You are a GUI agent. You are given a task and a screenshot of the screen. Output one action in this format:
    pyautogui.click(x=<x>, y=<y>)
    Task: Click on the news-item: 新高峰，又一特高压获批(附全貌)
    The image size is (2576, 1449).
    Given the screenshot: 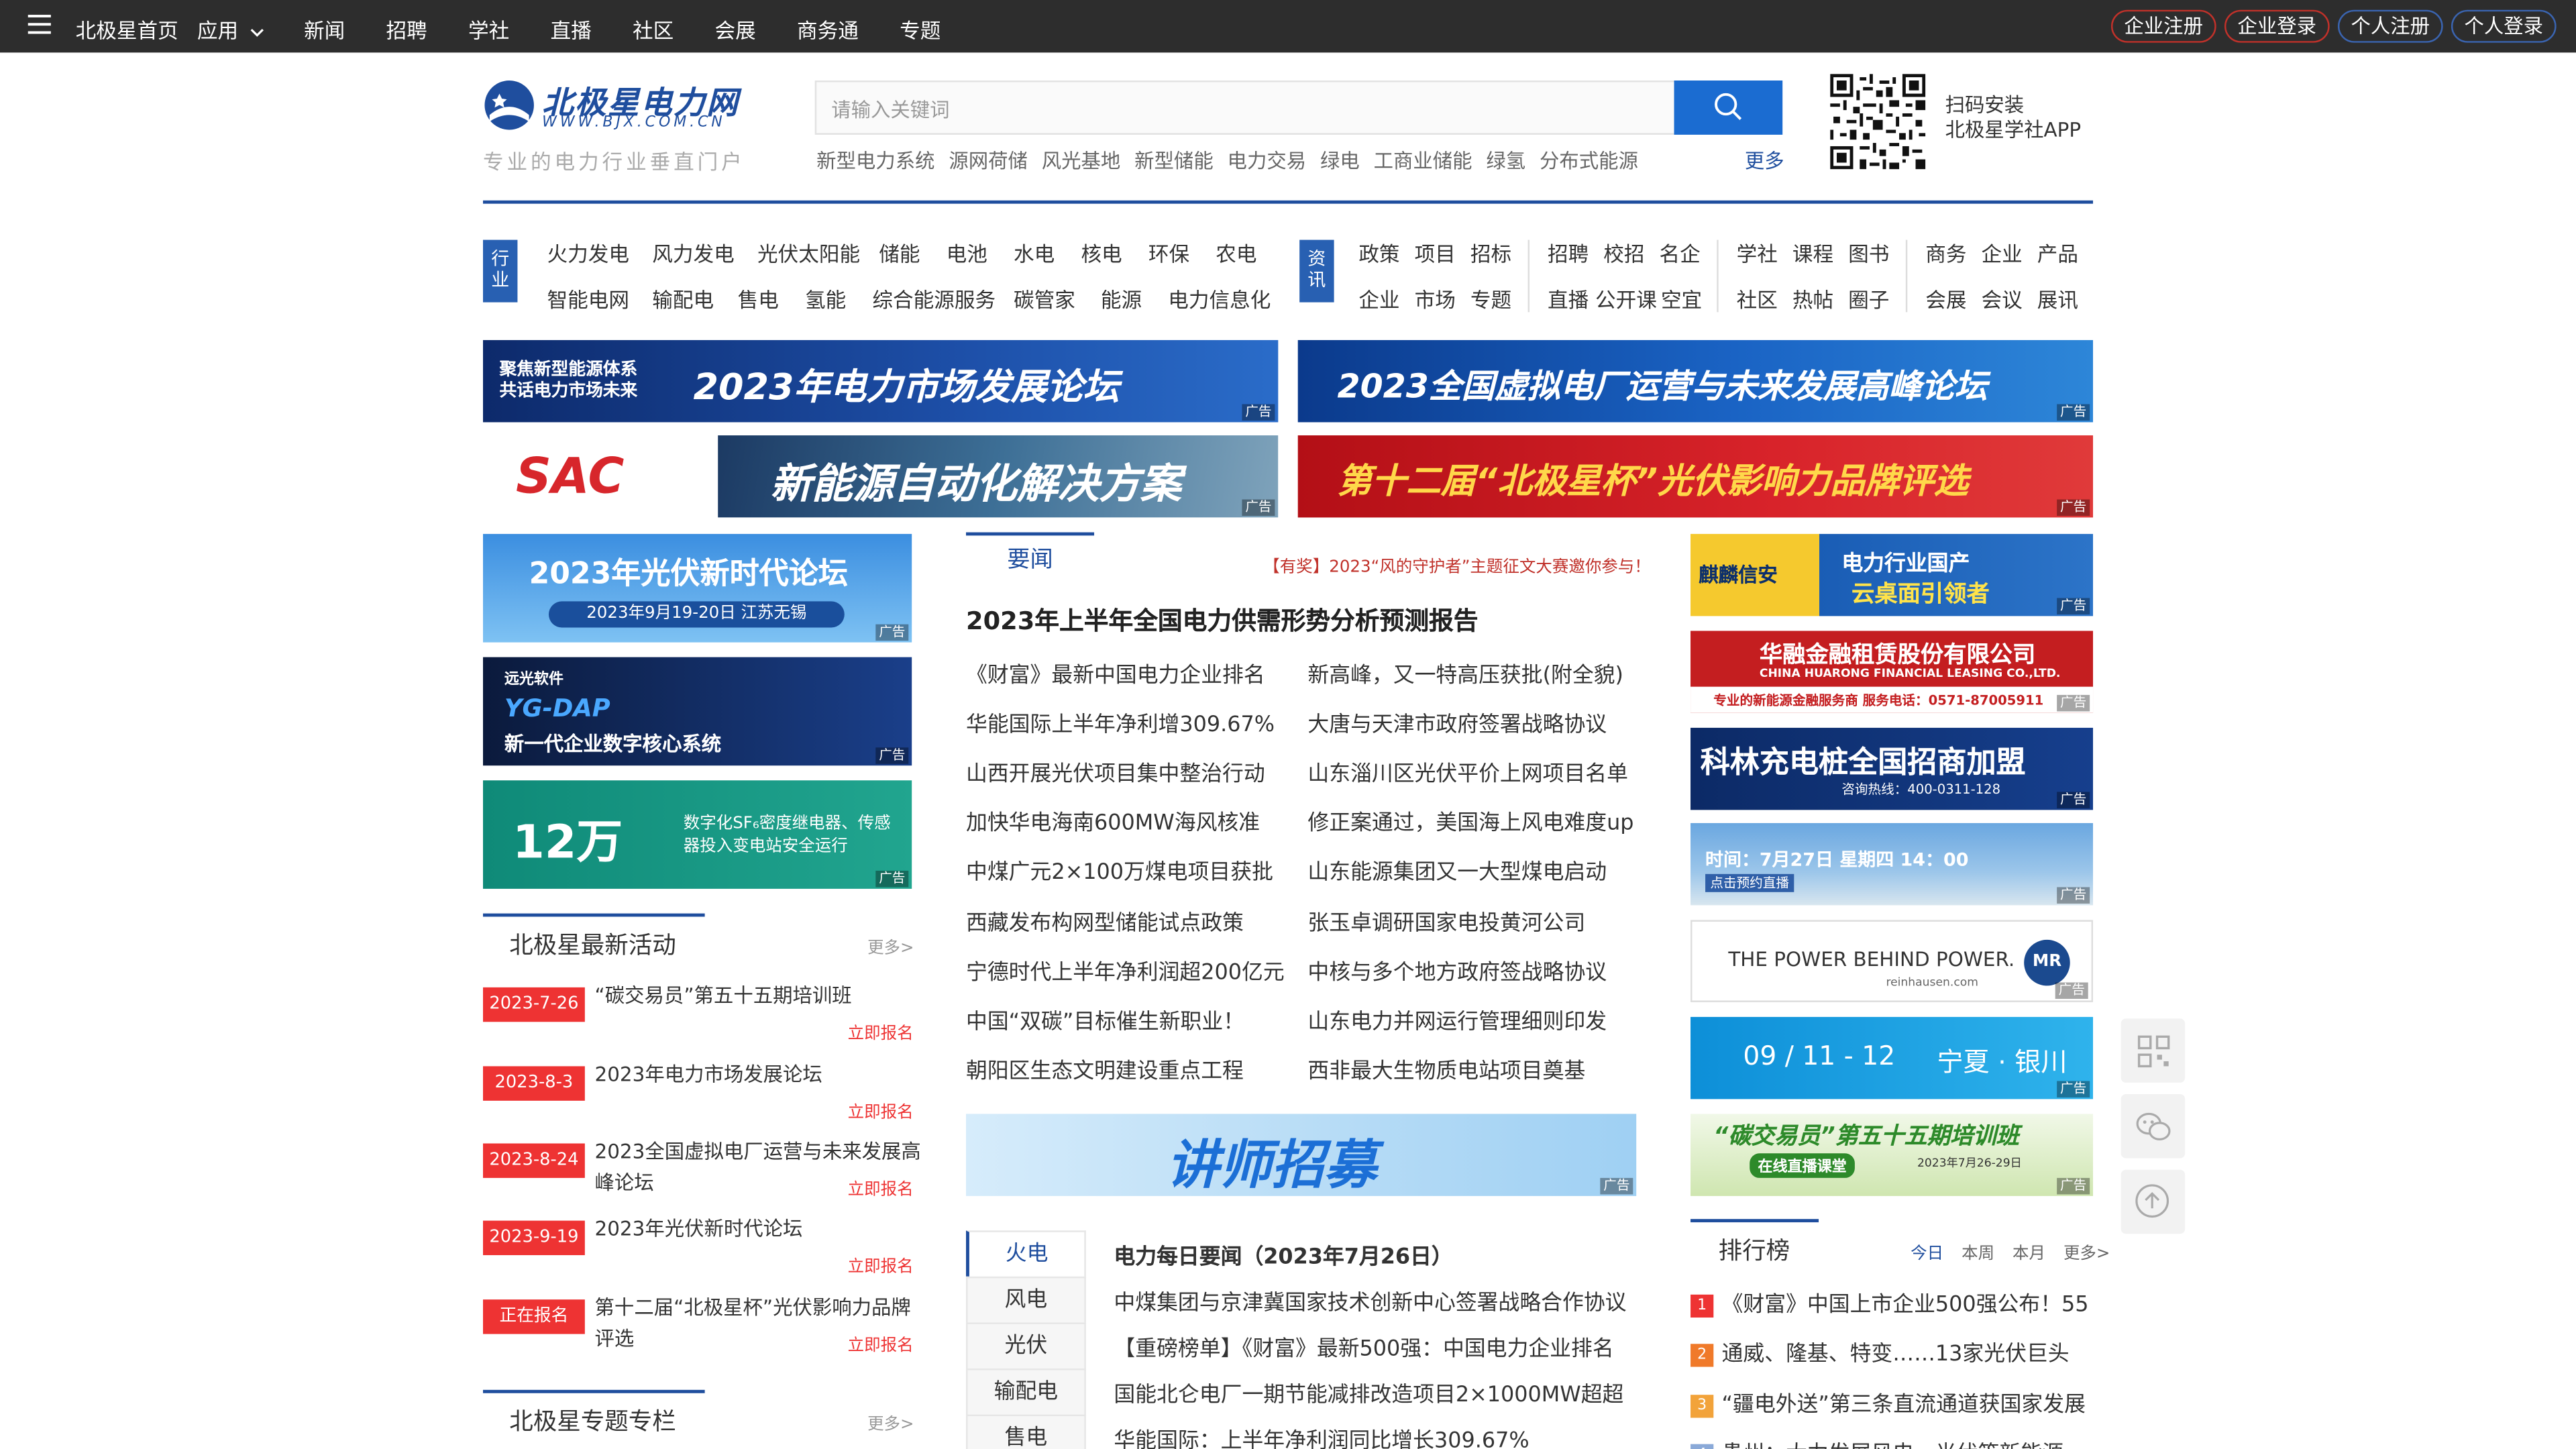 What is the action you would take?
    pyautogui.click(x=1471, y=672)
    